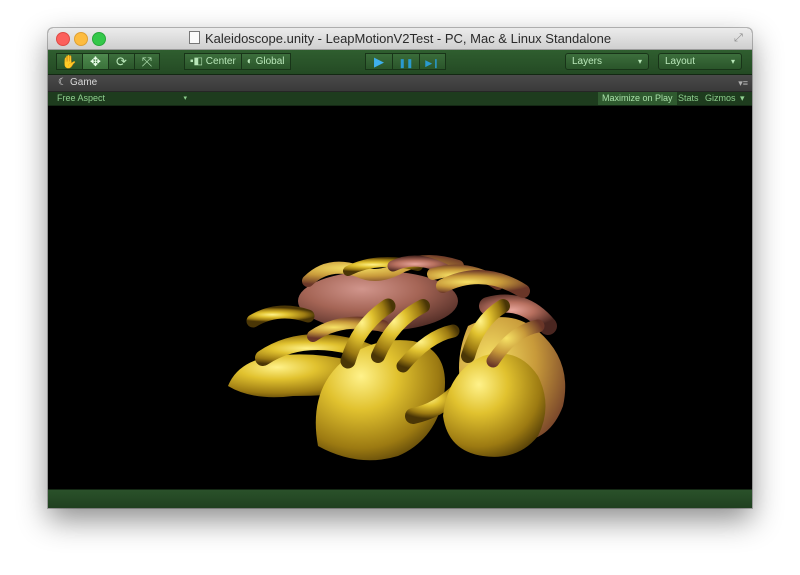  What do you see at coordinates (740, 38) in the screenshot?
I see `fullscreen-icon: ⤢` at bounding box center [740, 38].